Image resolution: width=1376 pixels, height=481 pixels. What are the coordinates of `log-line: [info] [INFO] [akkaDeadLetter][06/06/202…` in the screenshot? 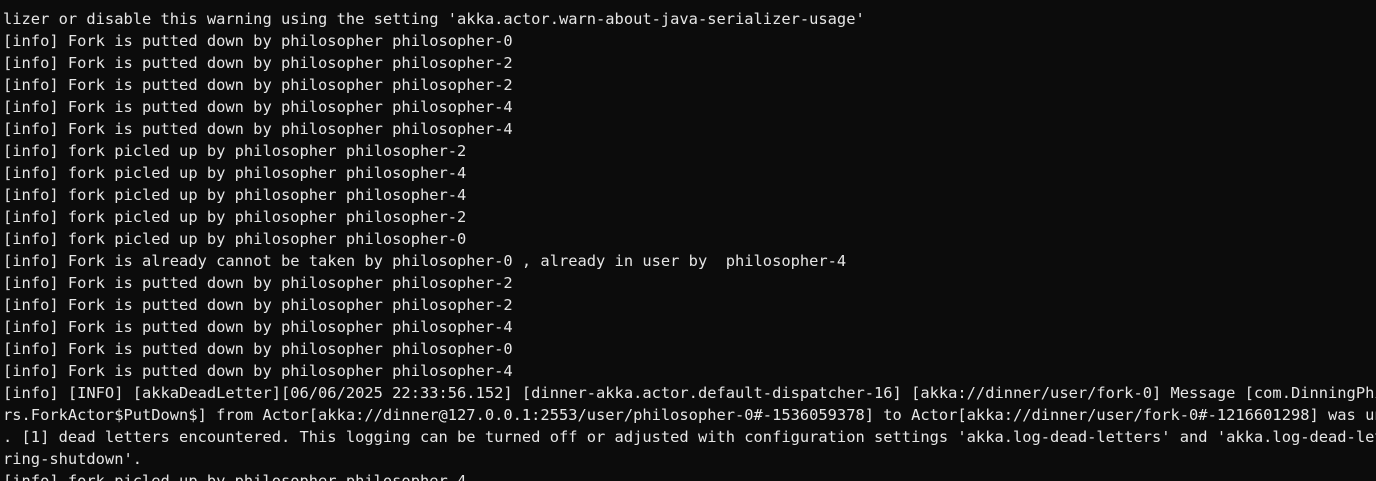 It's located at (689, 393).